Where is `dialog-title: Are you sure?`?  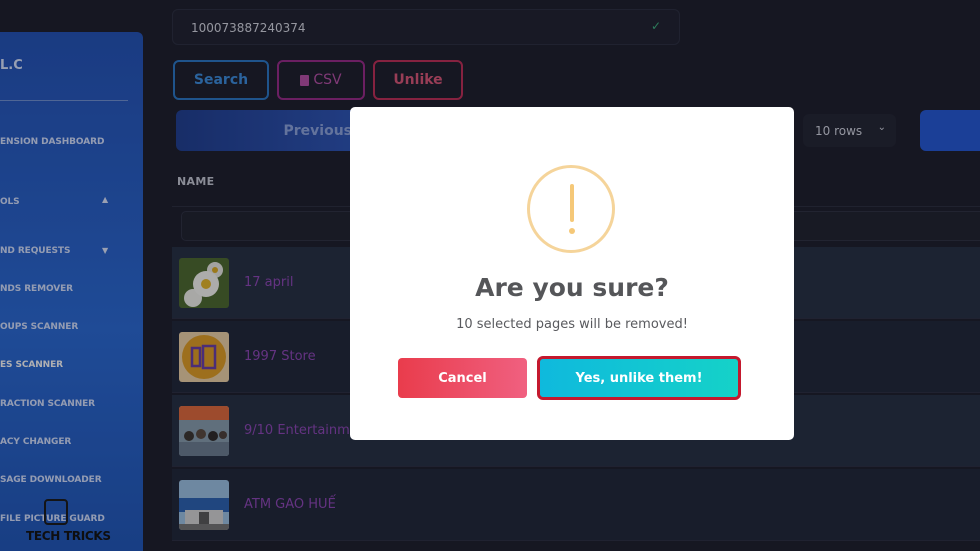 dialog-title: Are you sure? is located at coordinates (572, 287).